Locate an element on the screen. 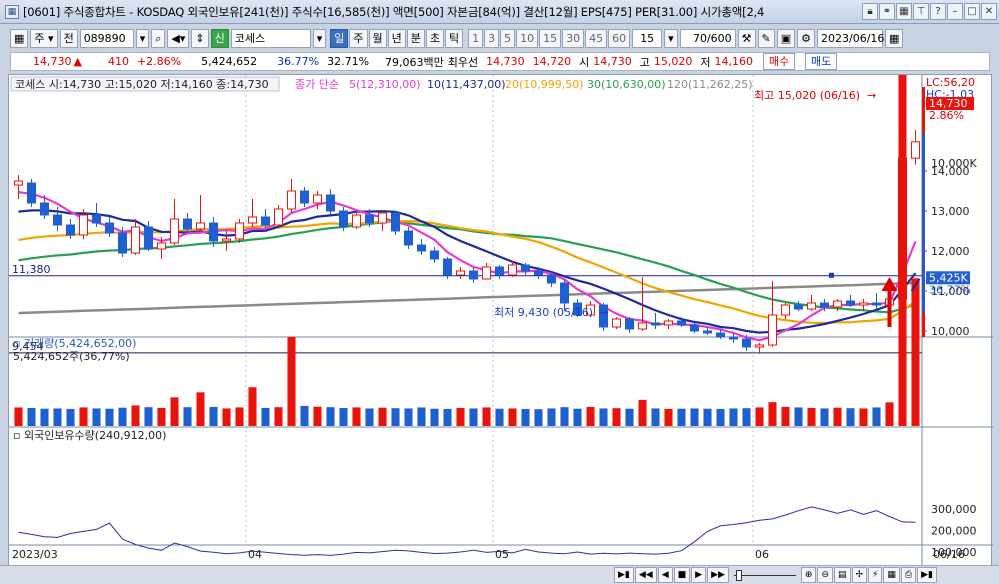  scroll-prev-icon: ◀ is located at coordinates (665, 575).